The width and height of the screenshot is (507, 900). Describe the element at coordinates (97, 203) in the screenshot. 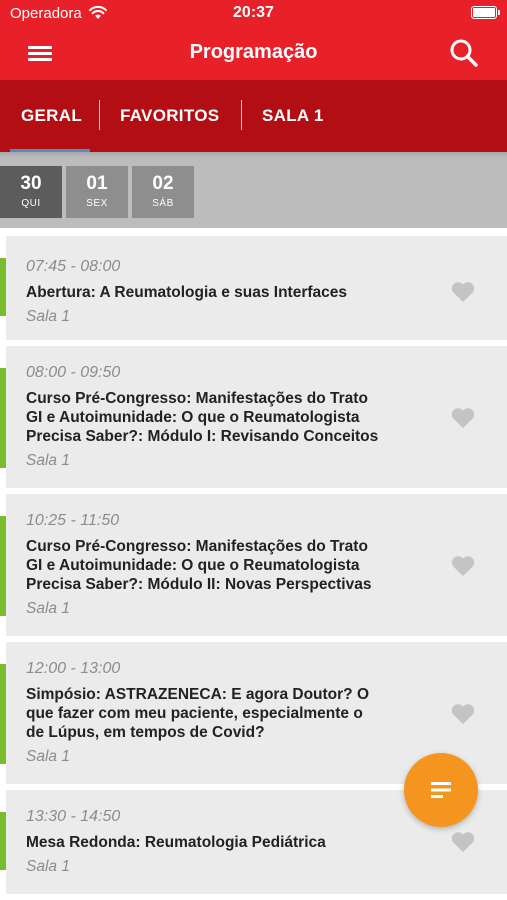

I see `date-weekday: SEX` at that location.